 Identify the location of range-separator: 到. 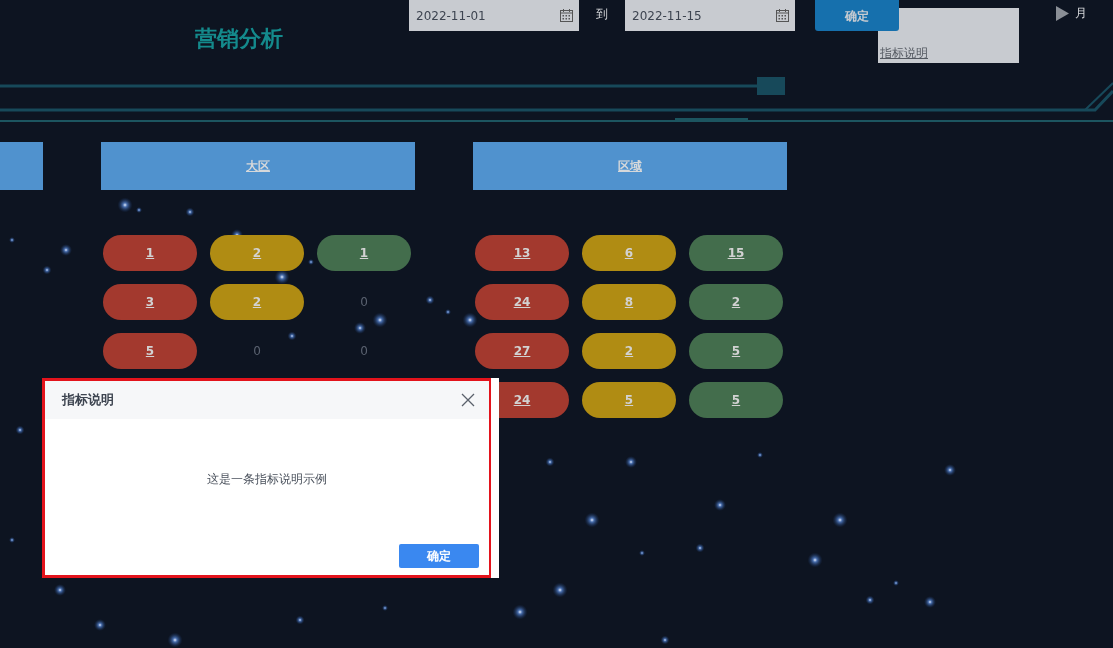
(602, 14).